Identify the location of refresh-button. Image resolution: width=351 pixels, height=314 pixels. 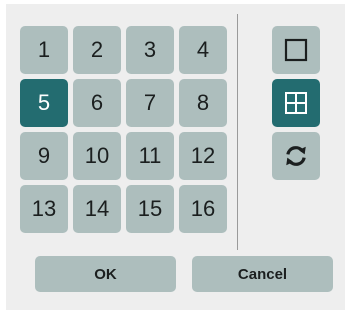
(296, 156).